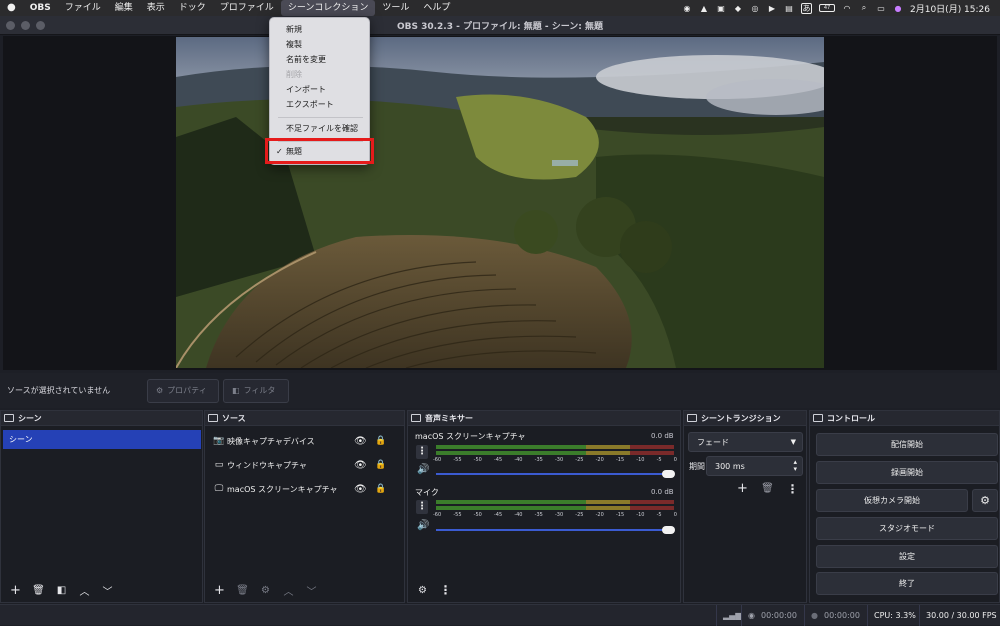 This screenshot has height=626, width=1000. Describe the element at coordinates (271, 441) in the screenshot. I see `source-name: 映像キャプチャデバイス` at that location.